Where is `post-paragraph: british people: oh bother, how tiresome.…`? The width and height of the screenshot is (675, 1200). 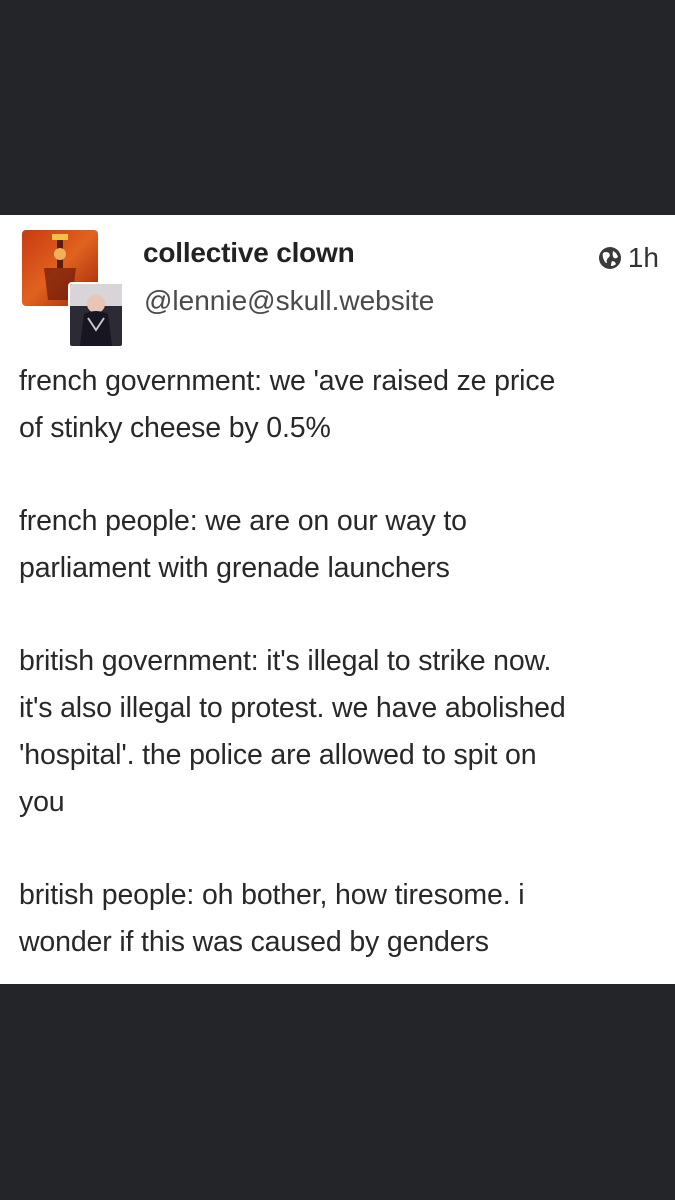 post-paragraph: british people: oh bother, how tiresome.… is located at coordinates (272, 918).